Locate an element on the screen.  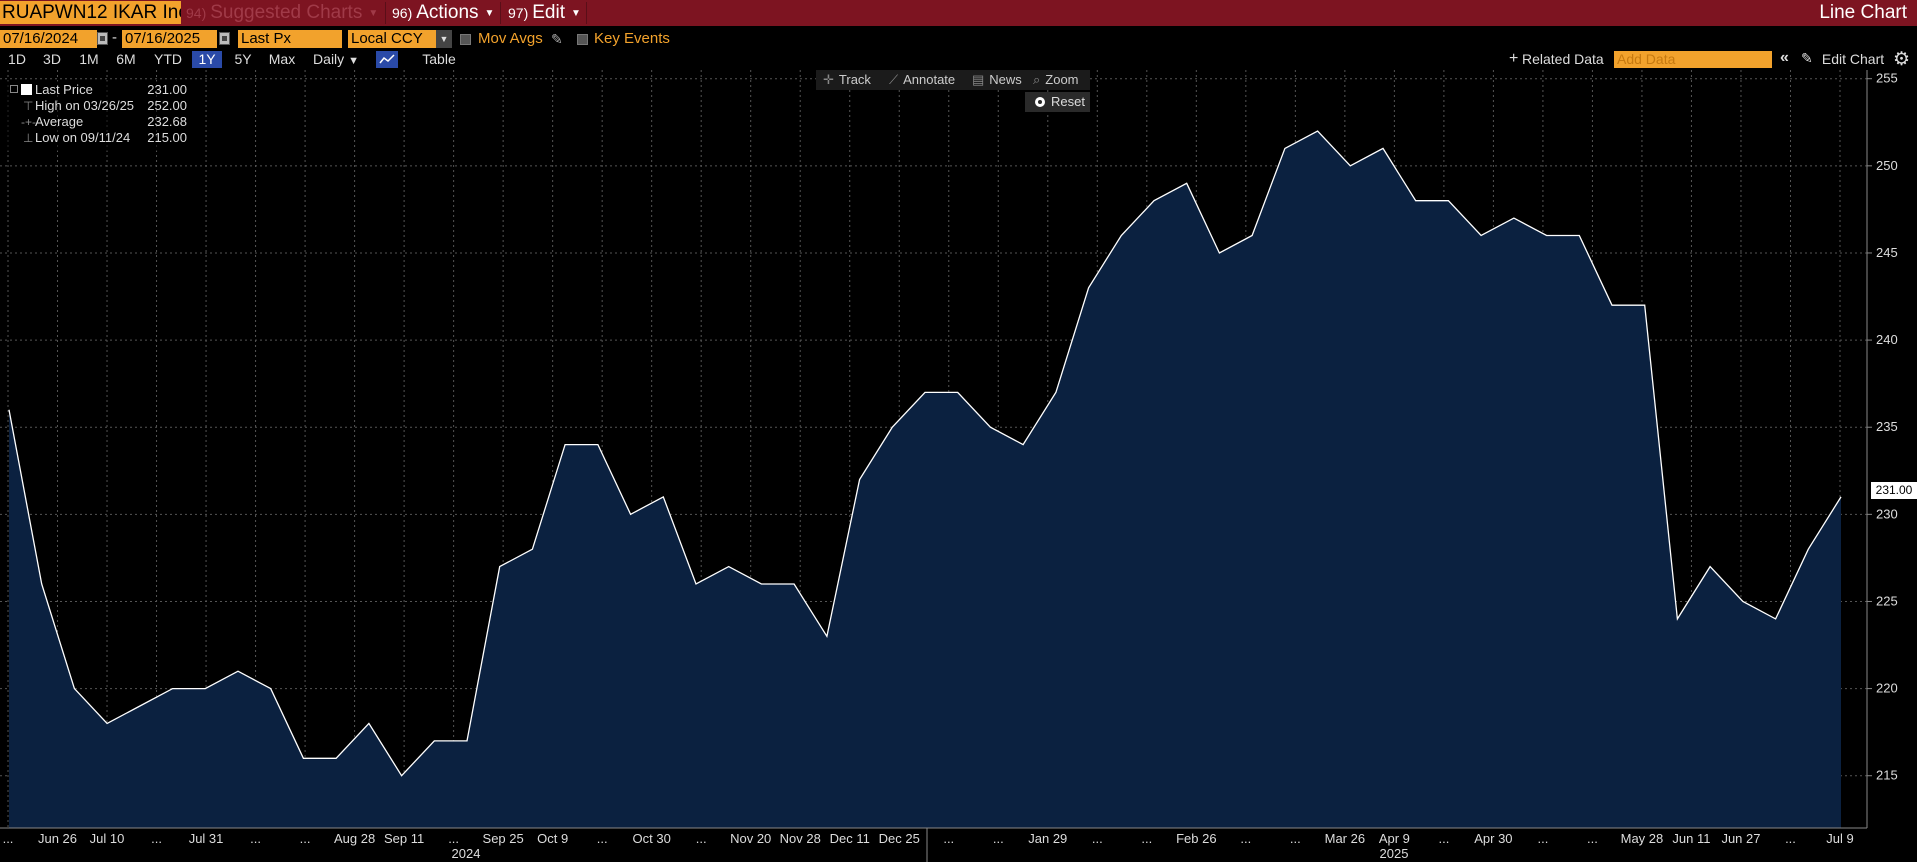
year-labels: 2024 2025 is located at coordinates (930, 845).